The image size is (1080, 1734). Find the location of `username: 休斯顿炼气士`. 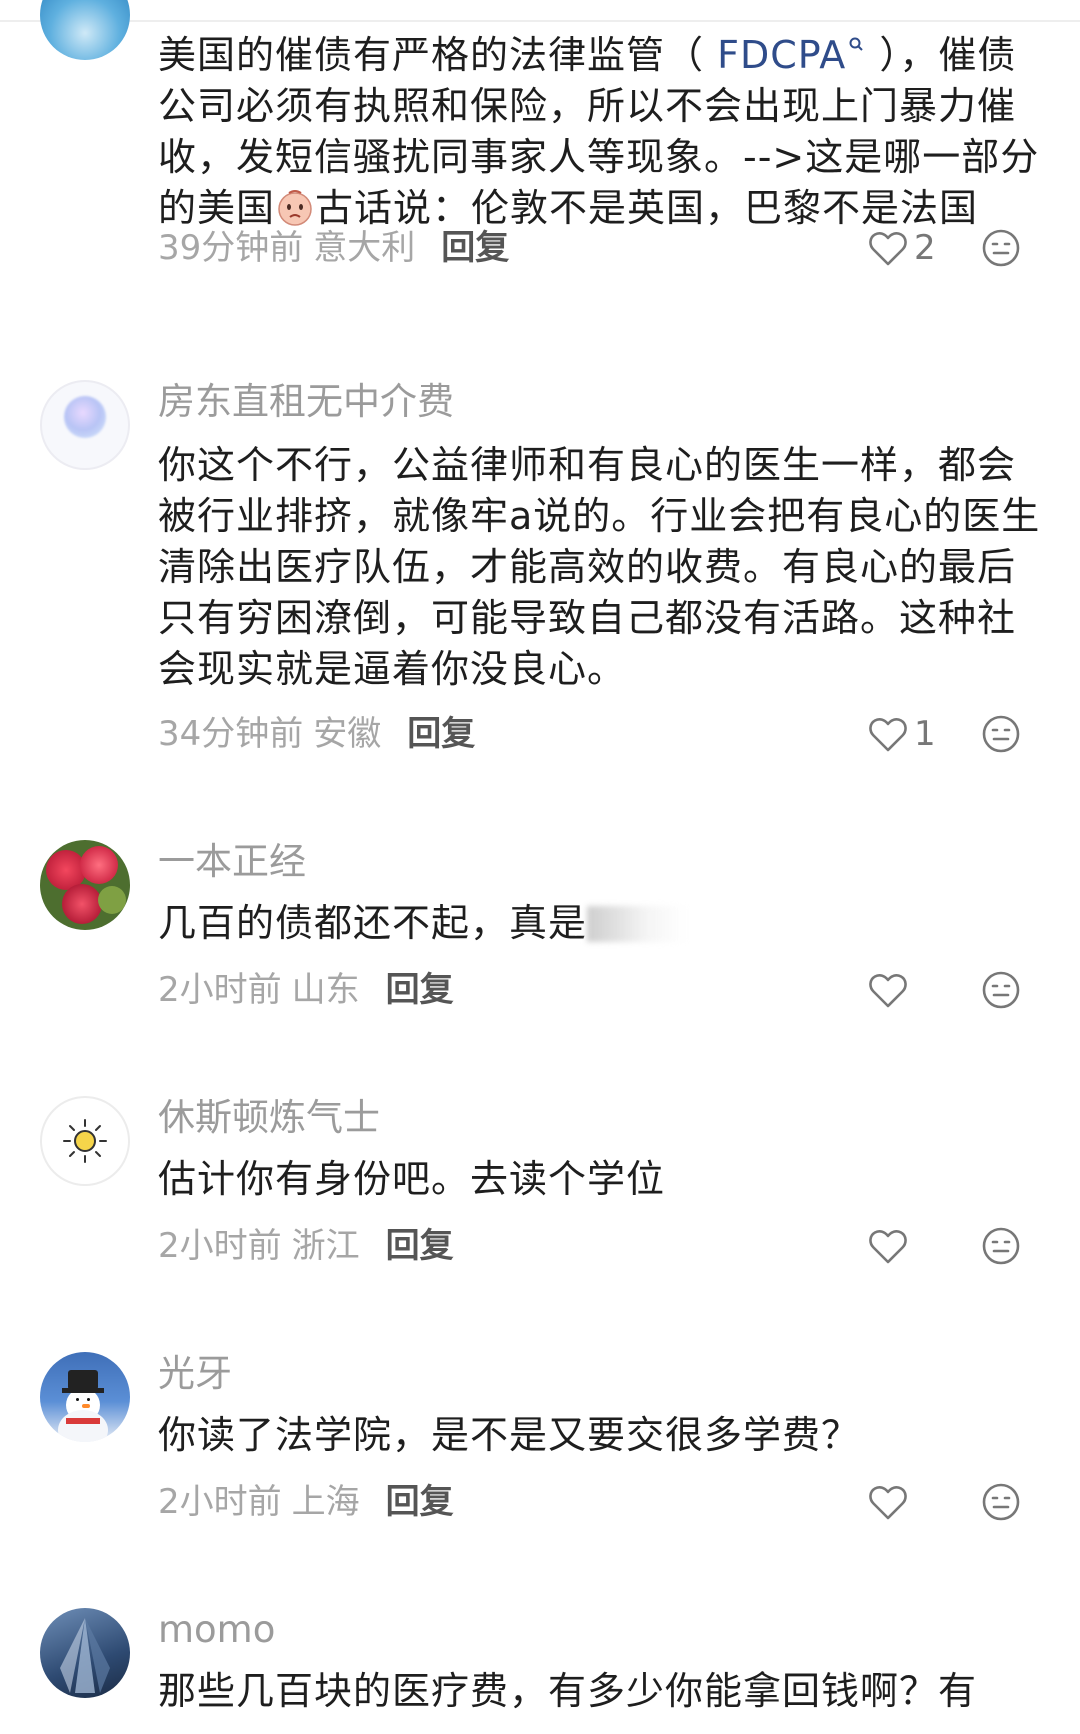

username: 休斯顿炼气士 is located at coordinates (269, 1118).